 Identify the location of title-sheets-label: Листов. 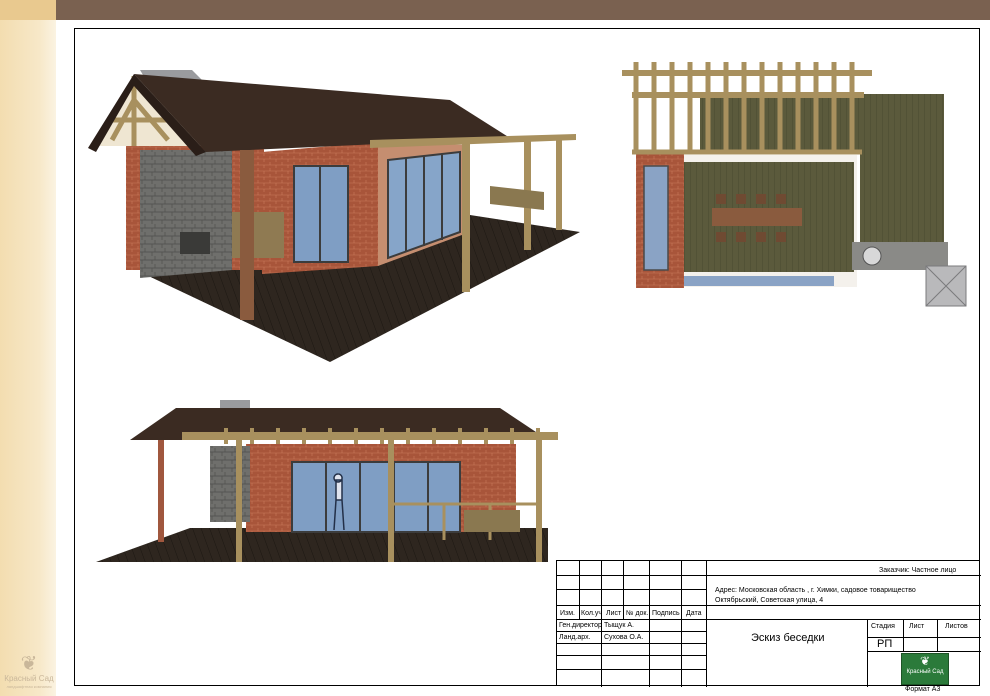
(956, 626).